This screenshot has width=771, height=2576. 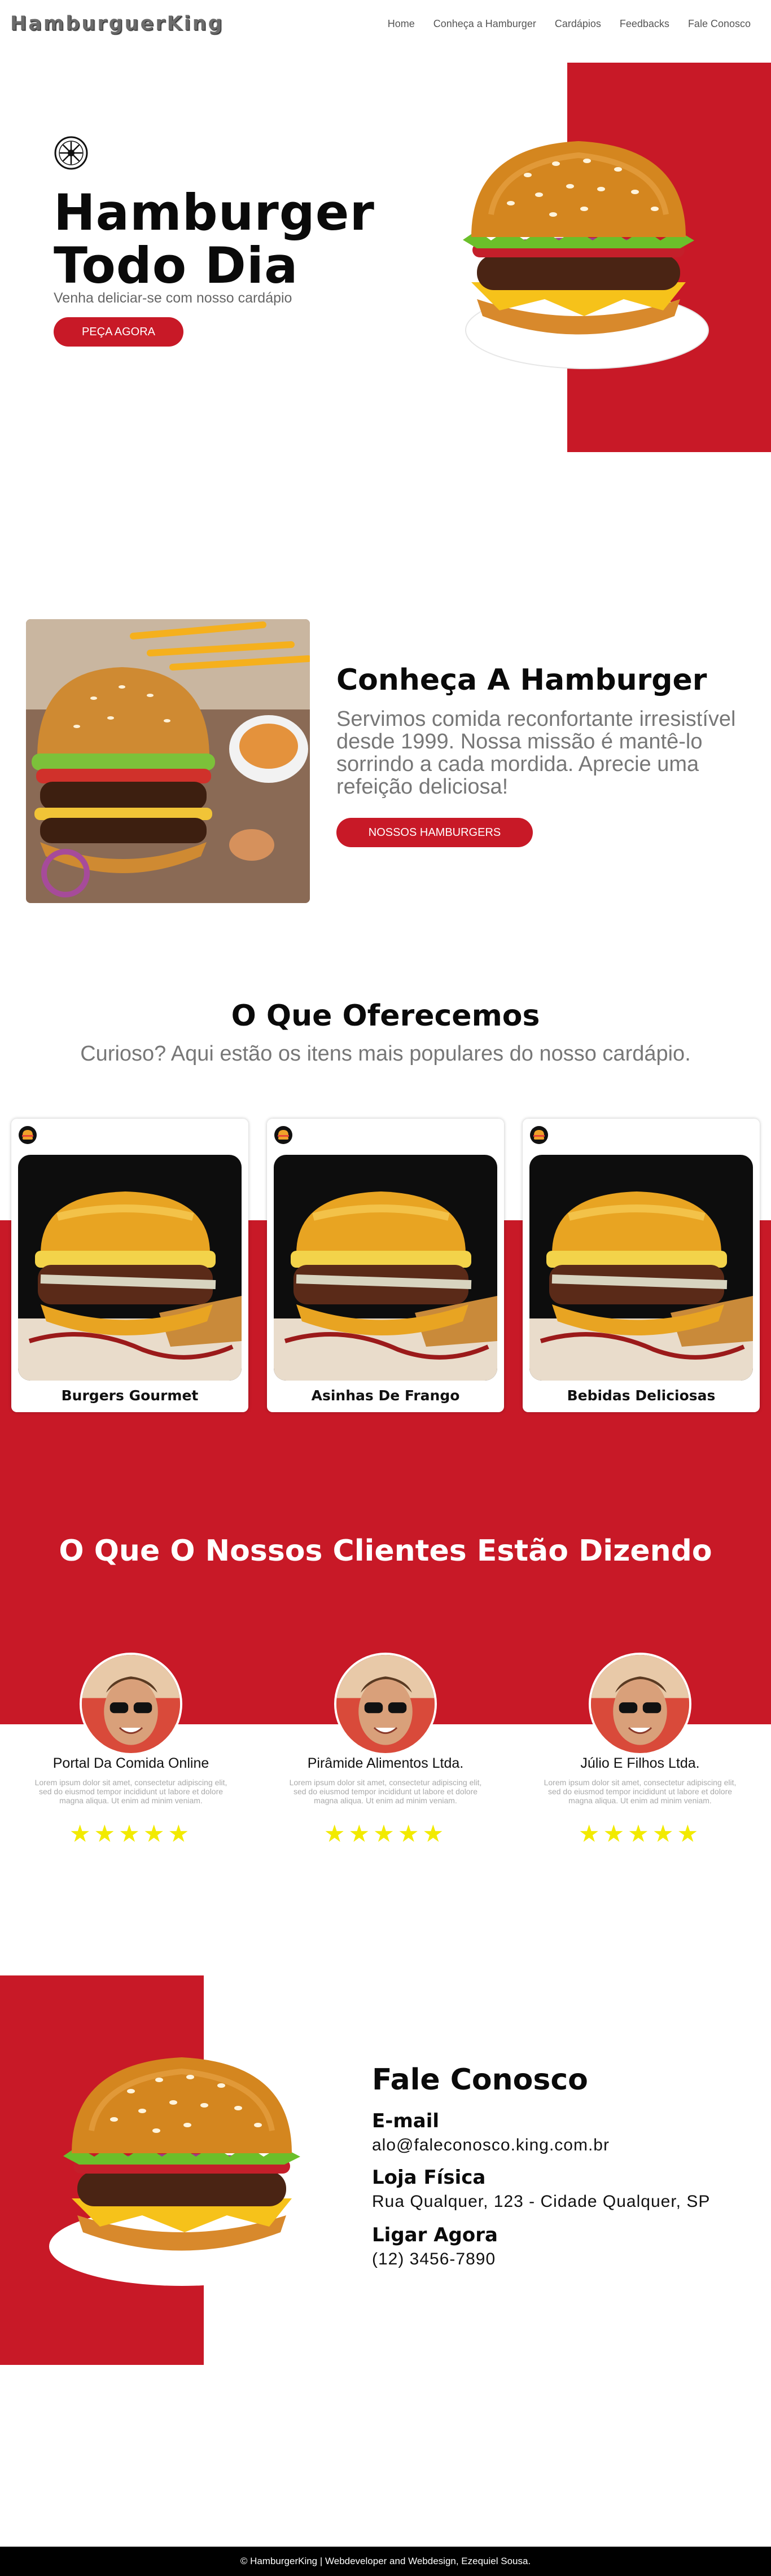 What do you see at coordinates (719, 24) in the screenshot?
I see `nav-contact: Fale Conosco` at bounding box center [719, 24].